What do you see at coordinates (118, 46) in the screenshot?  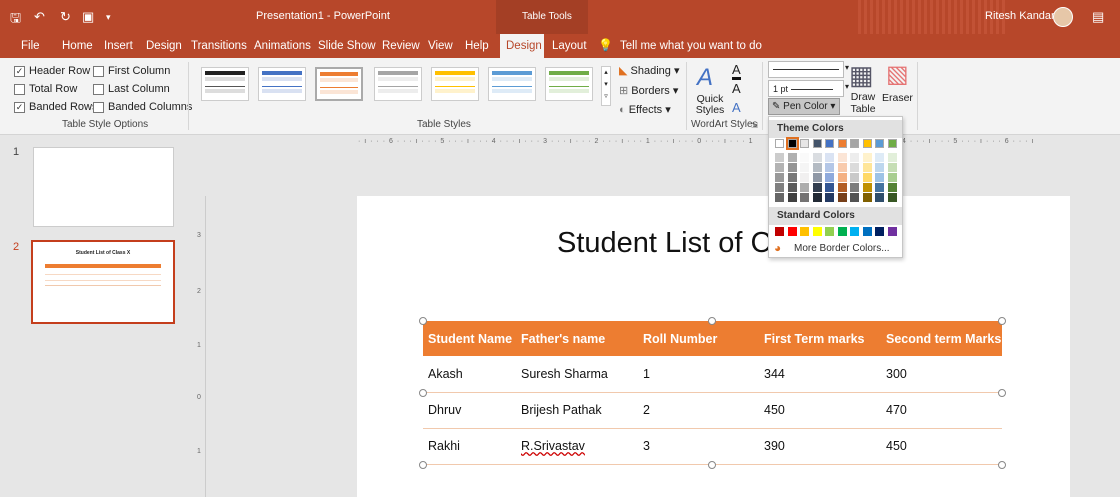 I see `tab-insert: Insert` at bounding box center [118, 46].